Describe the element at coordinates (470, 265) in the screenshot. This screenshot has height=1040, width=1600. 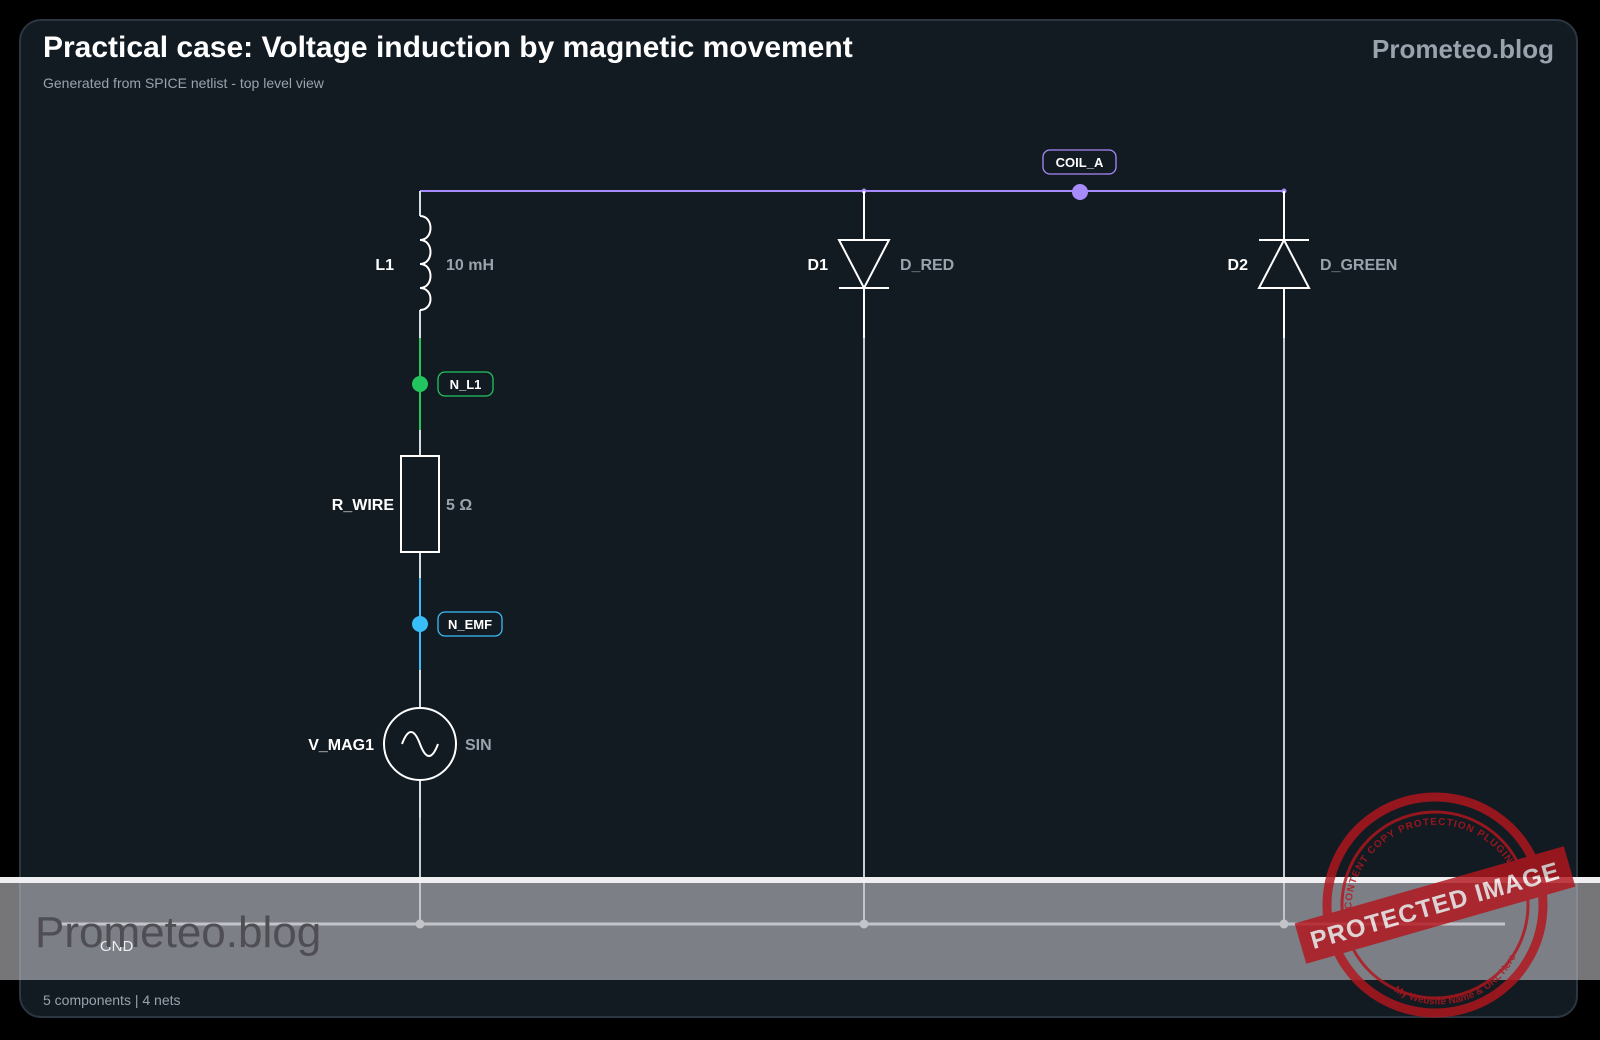
I see `l1-value: 10 mH` at that location.